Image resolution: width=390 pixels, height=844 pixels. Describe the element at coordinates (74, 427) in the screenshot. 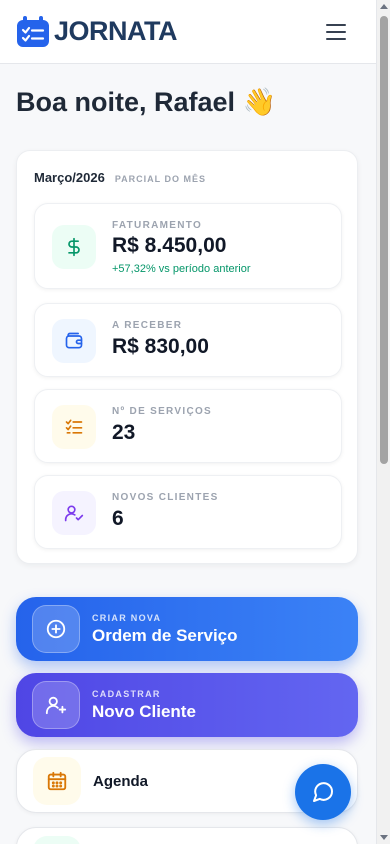

I see `checklist-icon` at that location.